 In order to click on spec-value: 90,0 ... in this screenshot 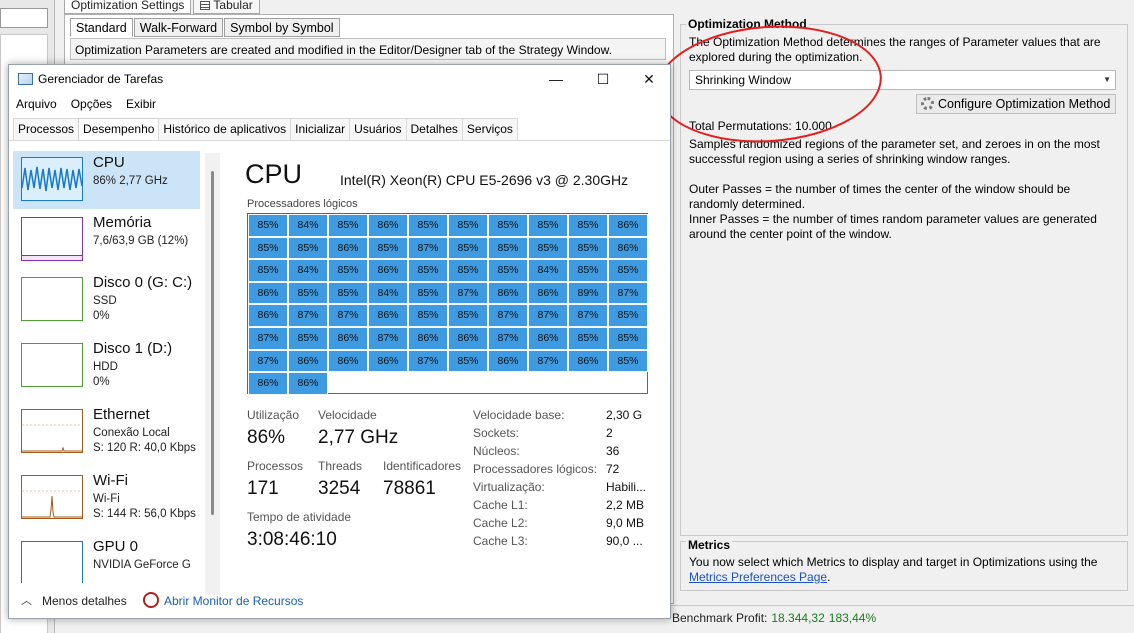, I will do `click(624, 541)`.